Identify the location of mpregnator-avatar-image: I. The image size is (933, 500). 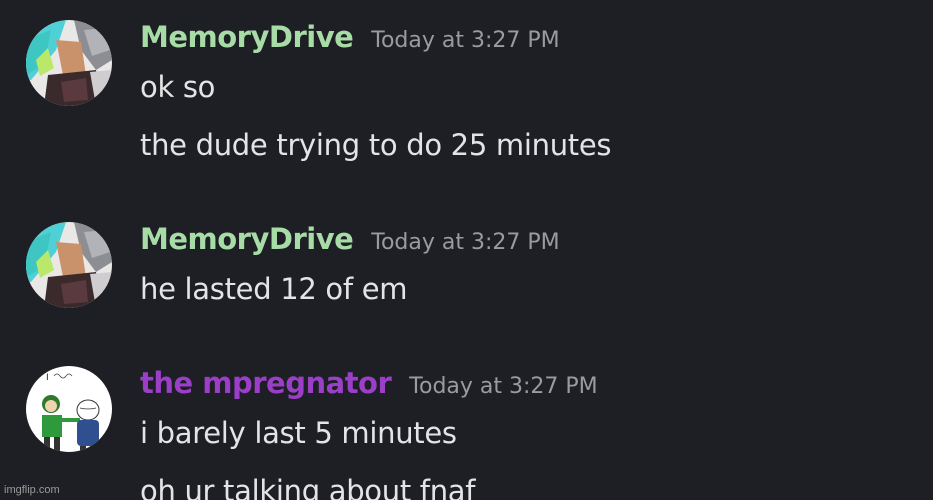
(69, 409).